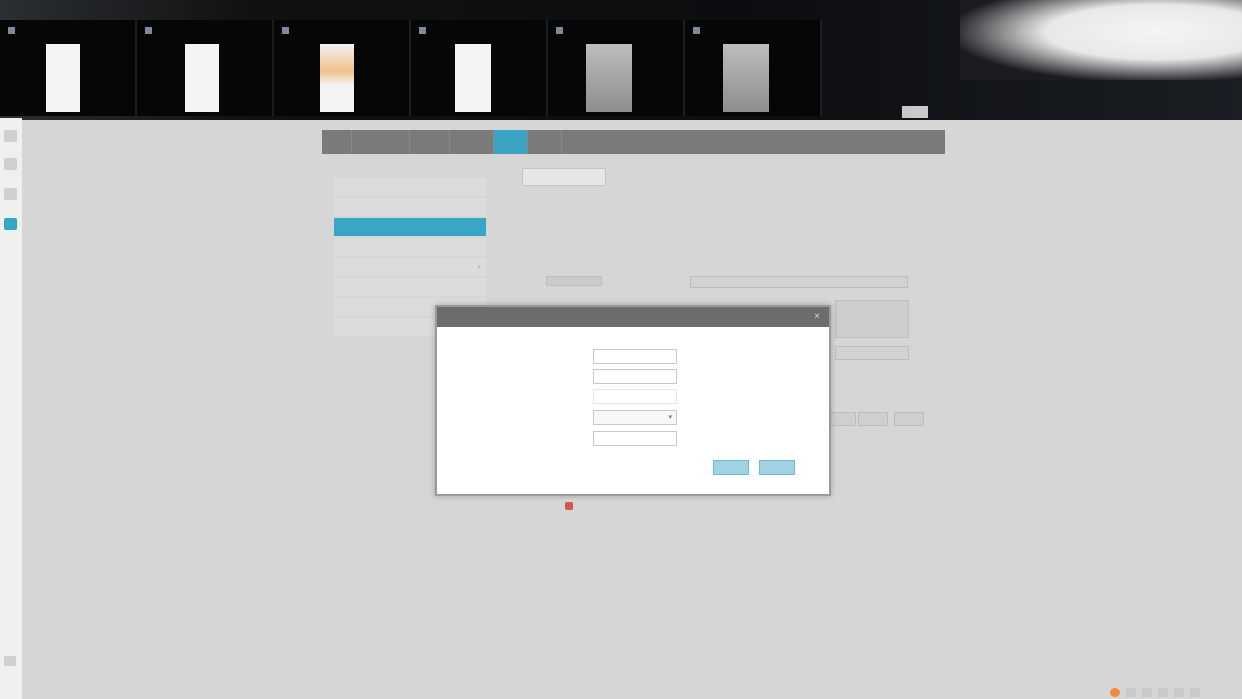 The height and width of the screenshot is (699, 1242). What do you see at coordinates (11, 408) in the screenshot?
I see `left-toolbar` at bounding box center [11, 408].